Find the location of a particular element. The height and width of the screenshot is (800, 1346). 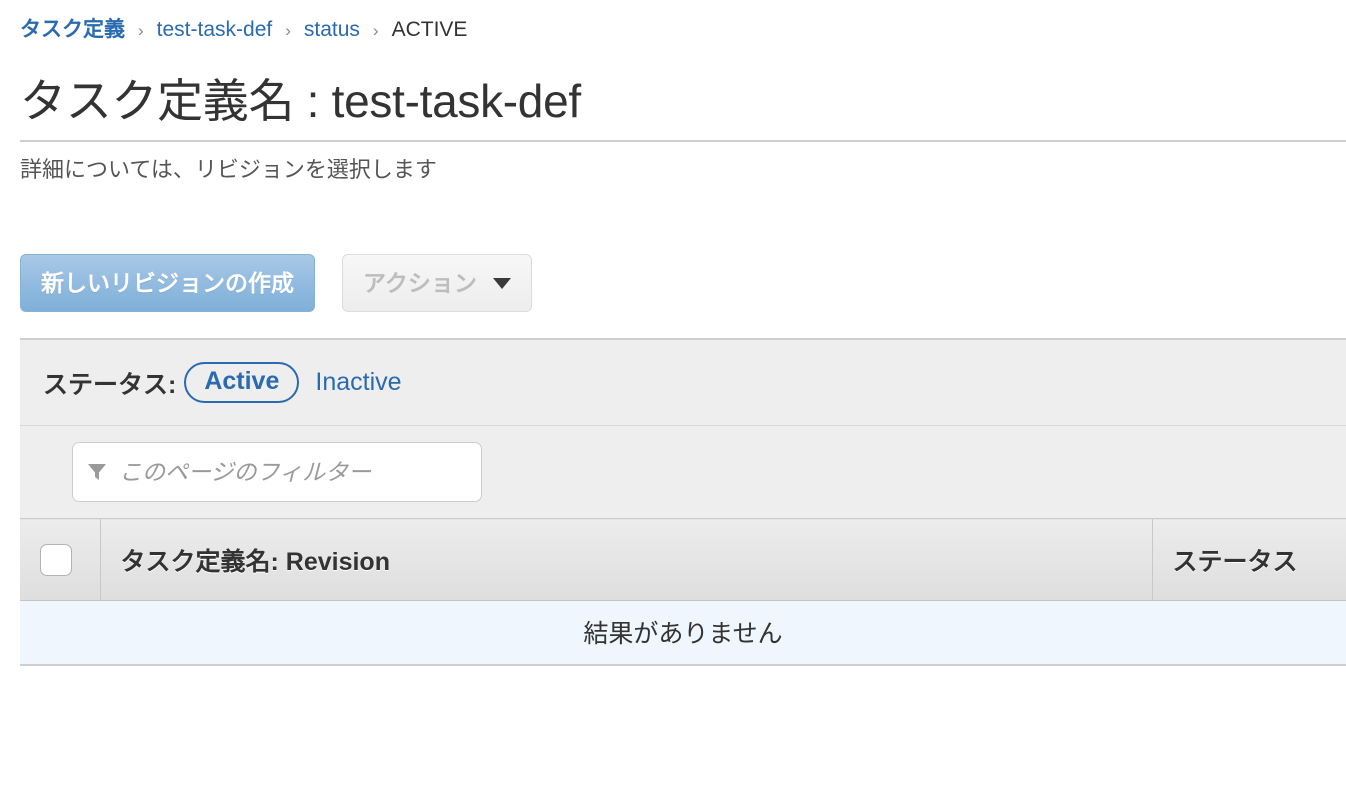

table-empty-row: 結果がありません is located at coordinates (683, 633).